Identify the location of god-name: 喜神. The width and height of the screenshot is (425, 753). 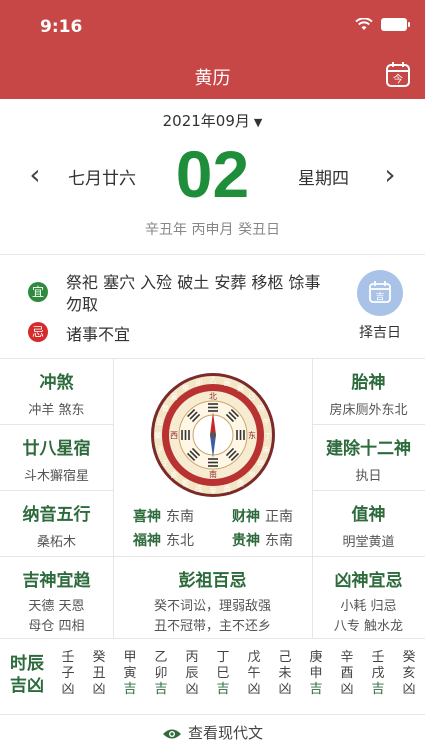
(147, 517).